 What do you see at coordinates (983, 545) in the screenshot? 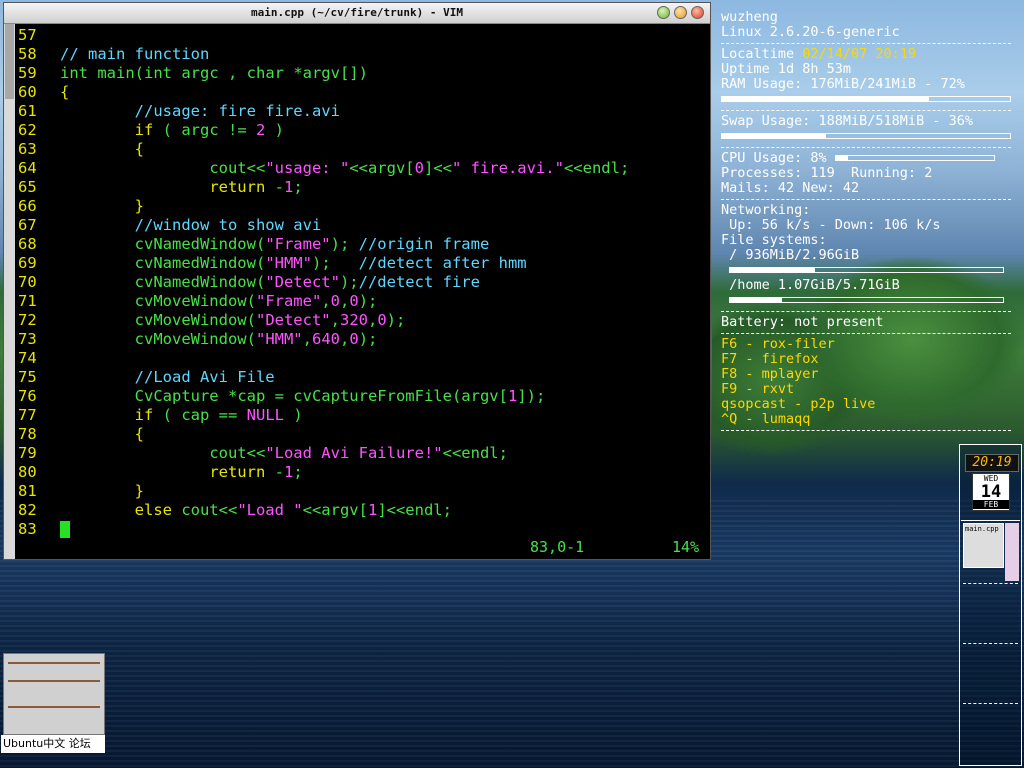
I see `pager-window-thumbnail: main.cpp` at bounding box center [983, 545].